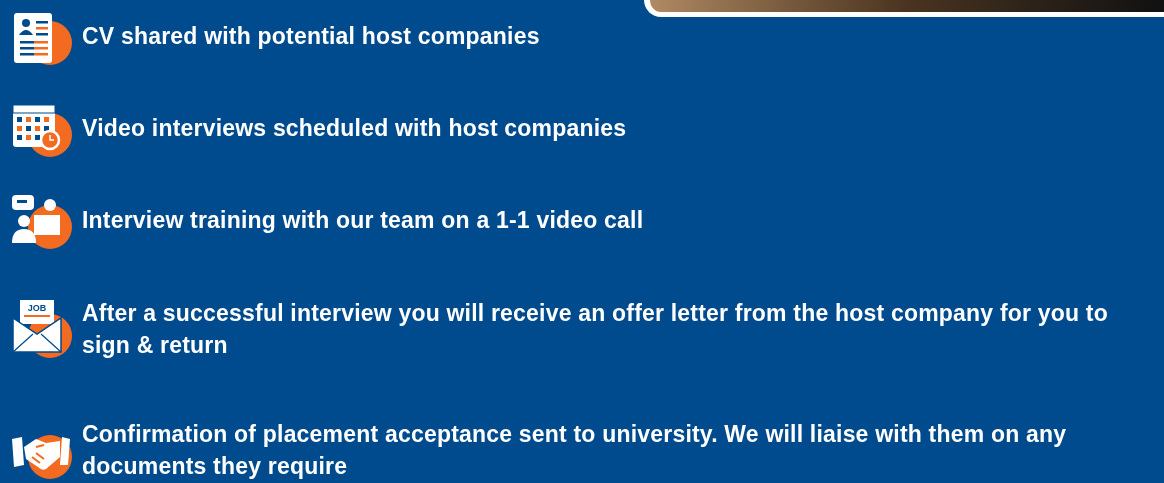 The image size is (1164, 483). What do you see at coordinates (595, 329) in the screenshot?
I see `step-text: After a successful interview you will receive an offer letter from the host company for you to sign & return` at bounding box center [595, 329].